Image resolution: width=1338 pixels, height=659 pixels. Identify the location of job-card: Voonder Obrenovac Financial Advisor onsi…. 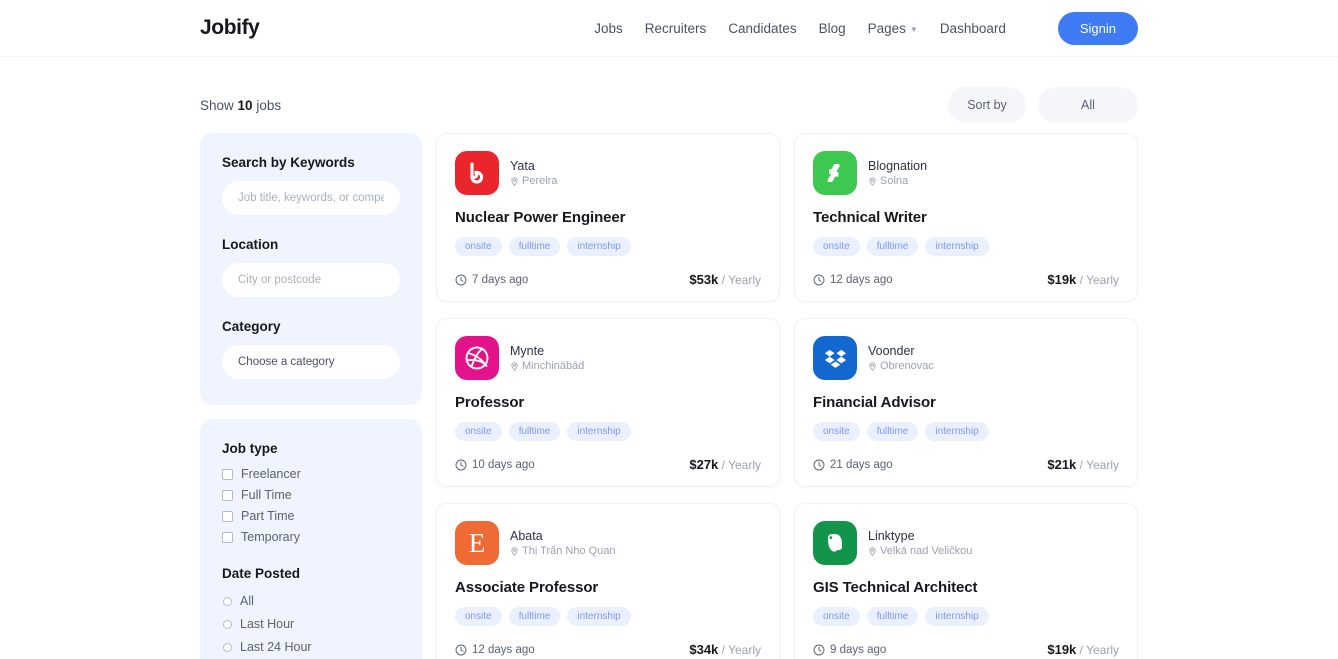
(966, 402).